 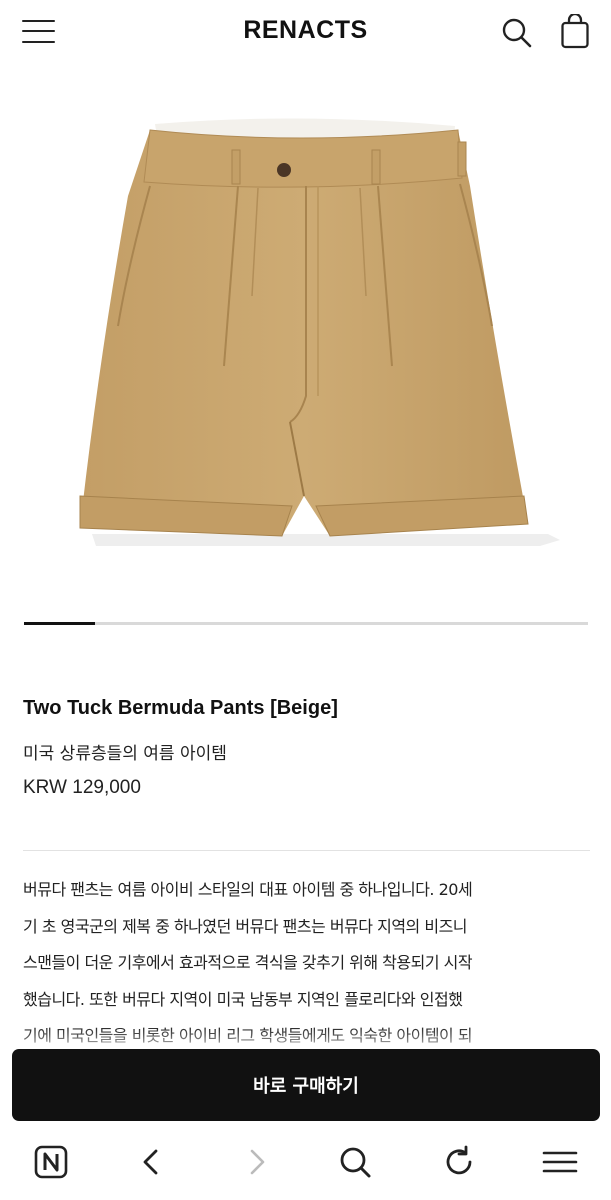 I want to click on description-line: 버뮤다 팬츠는 여름 아이비 스타일의 대표 아이템 중 하나입니다. 20세, so click(x=248, y=889).